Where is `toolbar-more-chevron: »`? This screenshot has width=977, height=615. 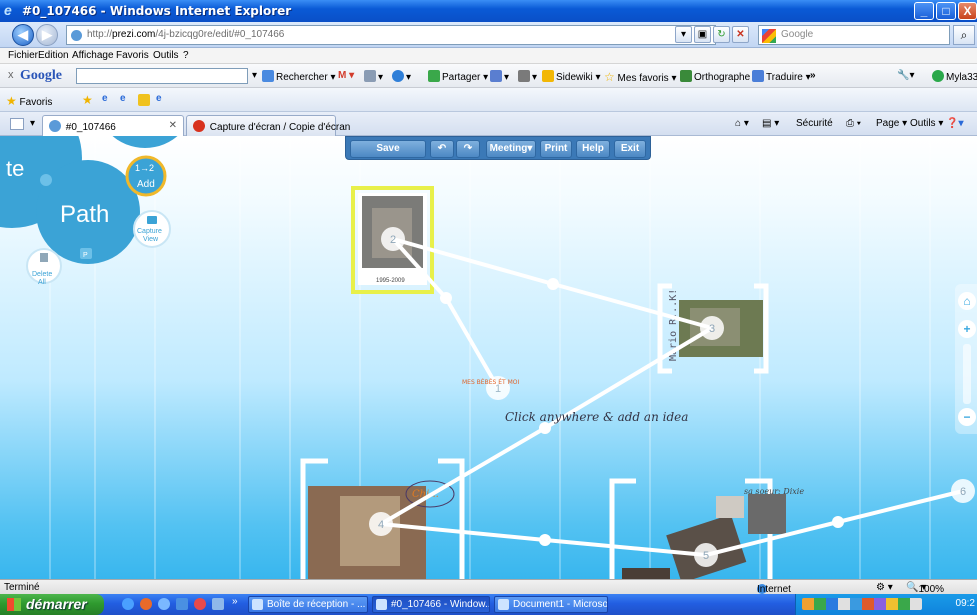 toolbar-more-chevron: » is located at coordinates (813, 75).